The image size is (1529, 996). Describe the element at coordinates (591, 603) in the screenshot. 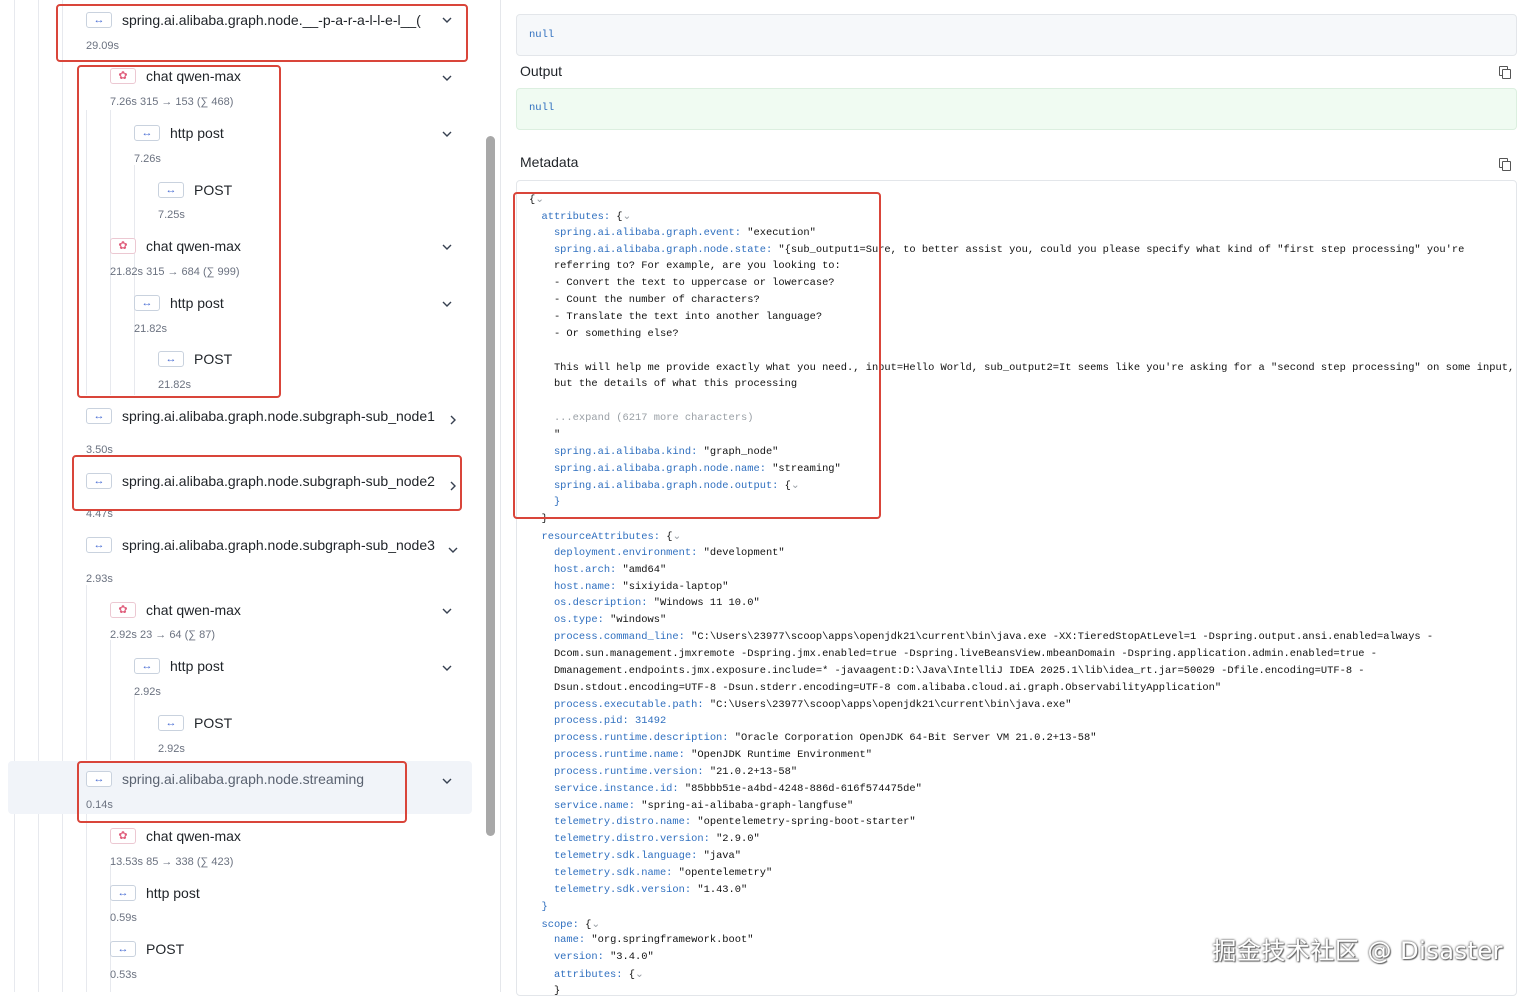

I see `json-key: os.description:` at that location.